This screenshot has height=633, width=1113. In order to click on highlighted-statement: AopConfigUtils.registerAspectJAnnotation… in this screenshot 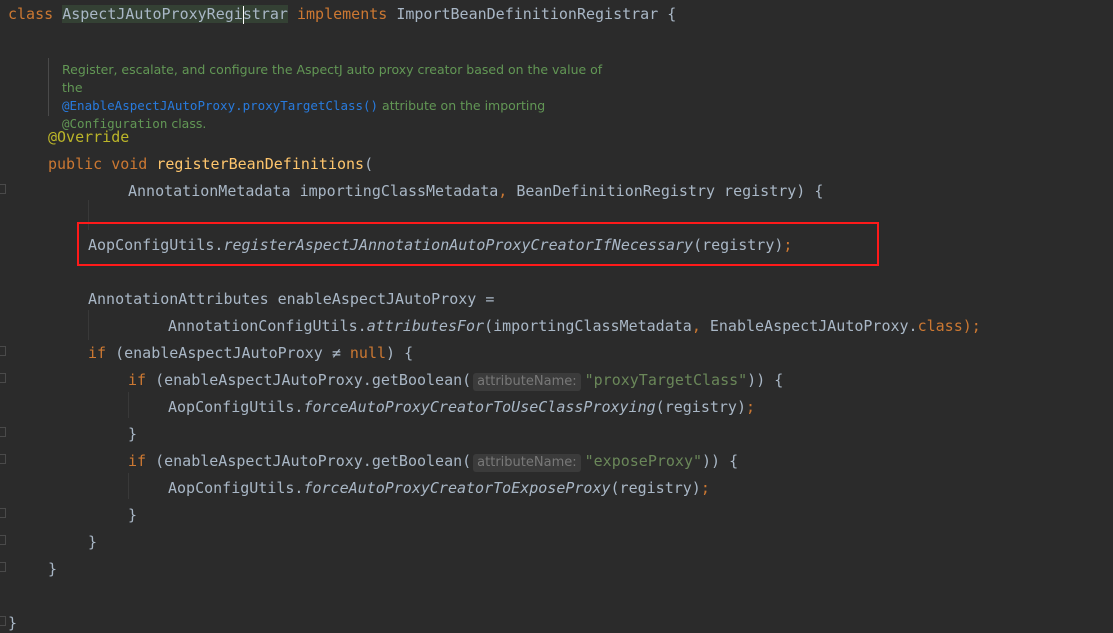, I will do `click(440, 245)`.